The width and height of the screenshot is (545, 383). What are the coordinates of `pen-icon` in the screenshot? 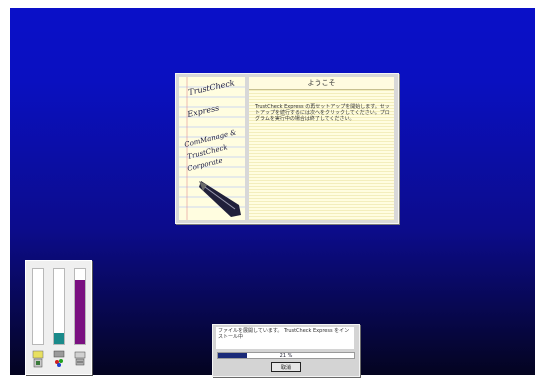 It's located at (220, 199).